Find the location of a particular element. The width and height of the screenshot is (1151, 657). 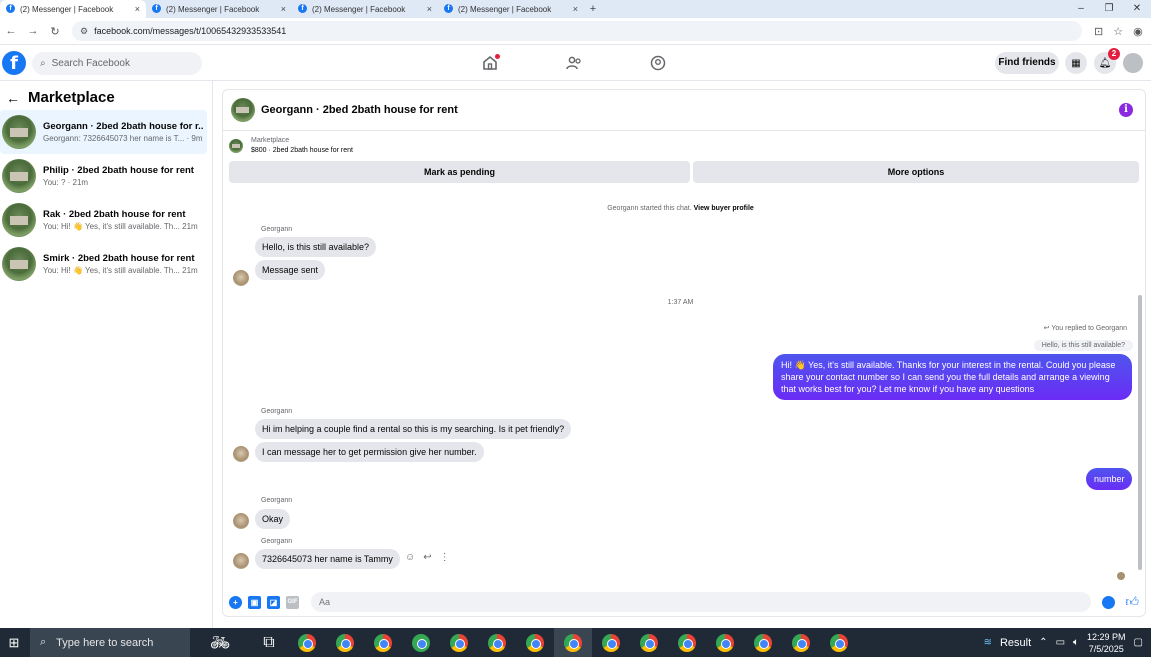

facebook-header: f ⌕ Search Facebook Find friends ▦ 🔔︎ 2 is located at coordinates (575, 63).